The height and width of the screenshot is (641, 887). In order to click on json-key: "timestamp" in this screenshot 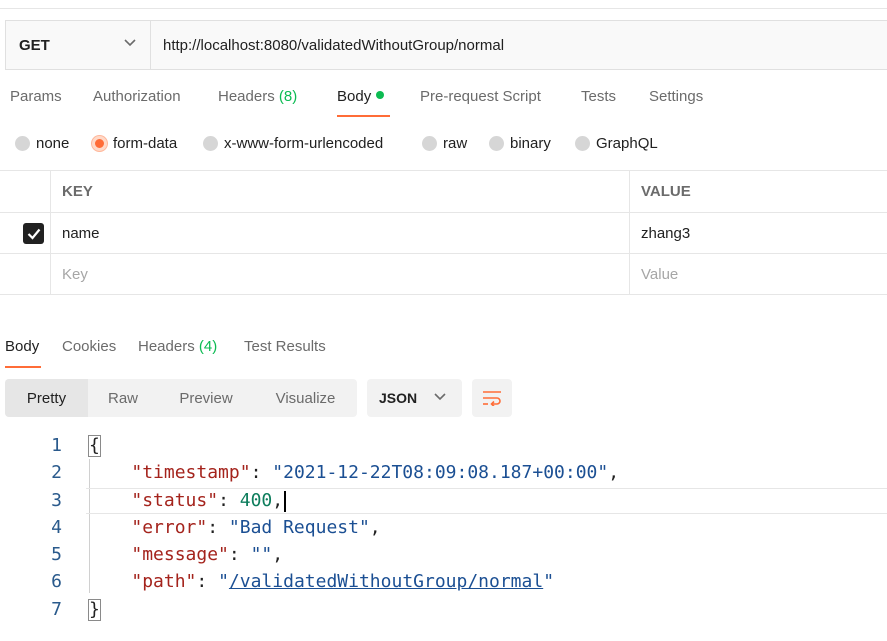, I will do `click(191, 472)`.